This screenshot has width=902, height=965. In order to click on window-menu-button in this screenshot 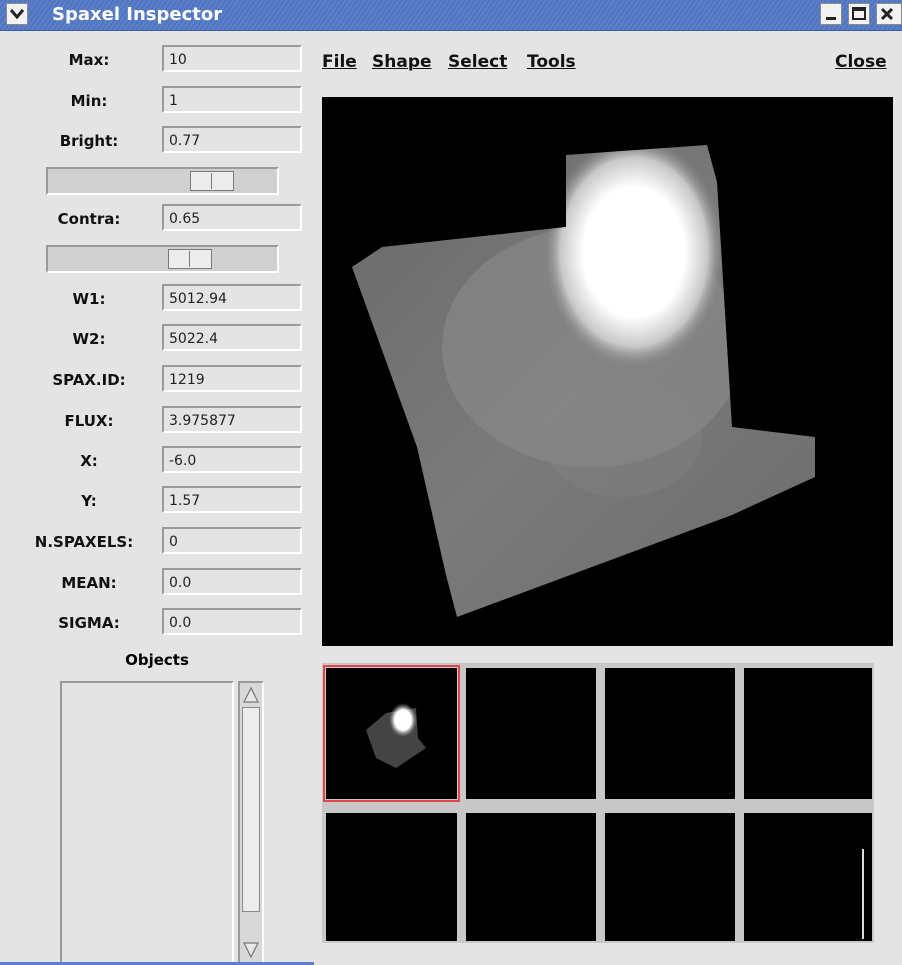, I will do `click(17, 14)`.